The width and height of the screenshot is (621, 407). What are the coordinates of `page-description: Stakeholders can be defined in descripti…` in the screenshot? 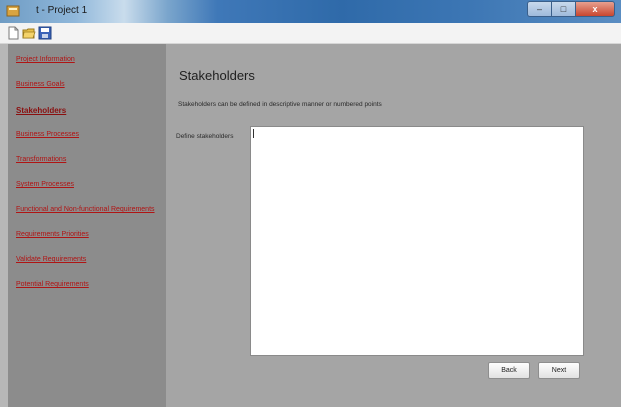 It's located at (280, 104).